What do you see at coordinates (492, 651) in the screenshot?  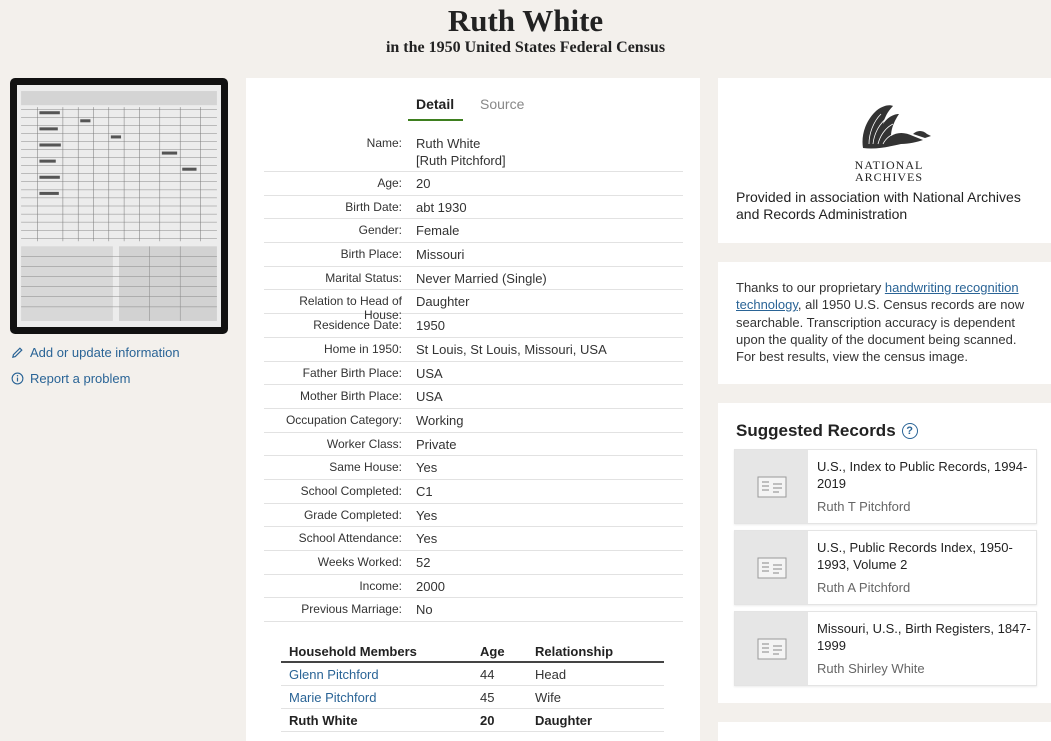 I see `household-col-age: Age` at bounding box center [492, 651].